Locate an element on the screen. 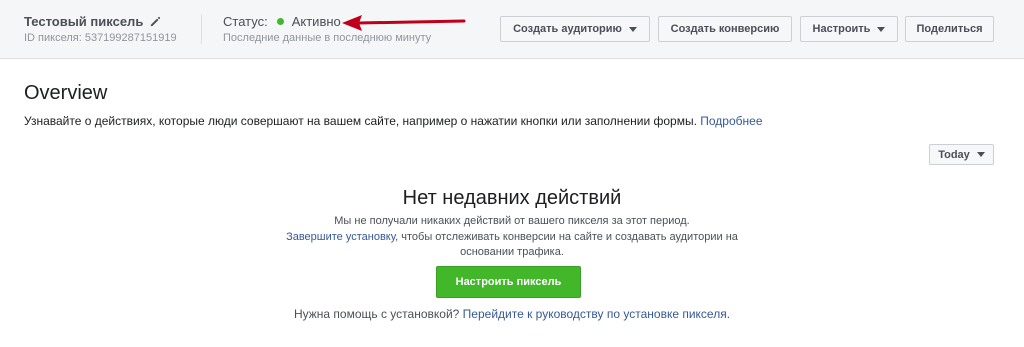  setup-pixel-label: Настроить пиксель is located at coordinates (508, 282).